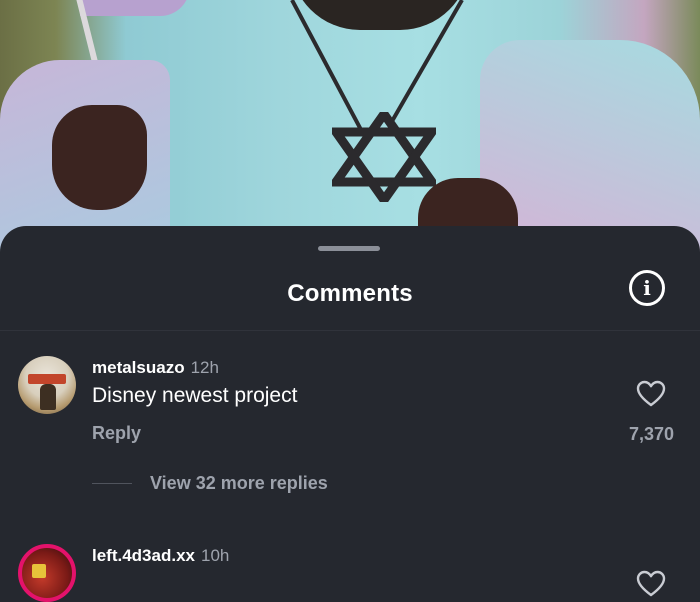 This screenshot has width=700, height=602. I want to click on sheet-title: Comments, so click(350, 293).